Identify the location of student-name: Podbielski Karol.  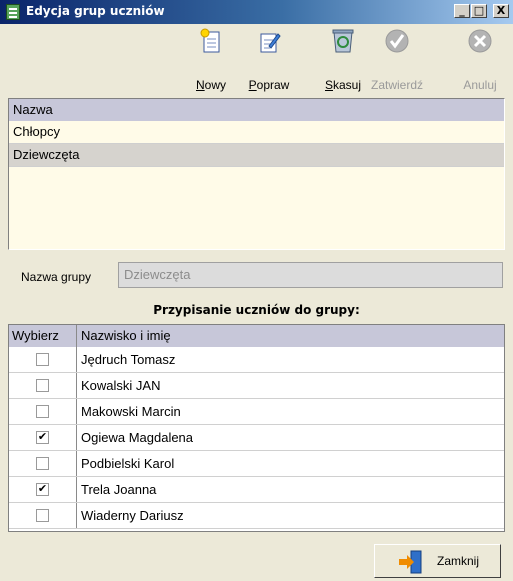
(128, 463).